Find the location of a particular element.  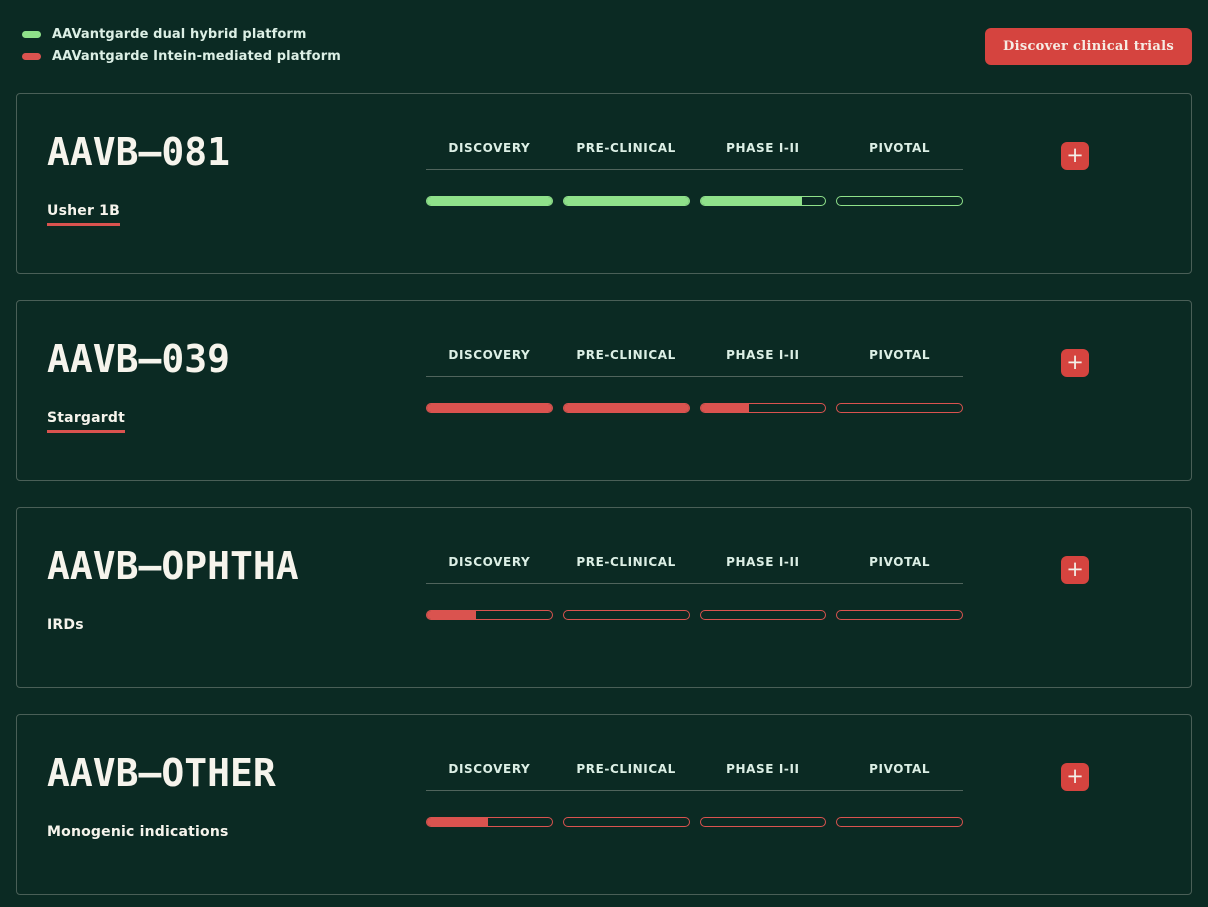

program-info: AAVB–039 Stargardt is located at coordinates (236, 385).